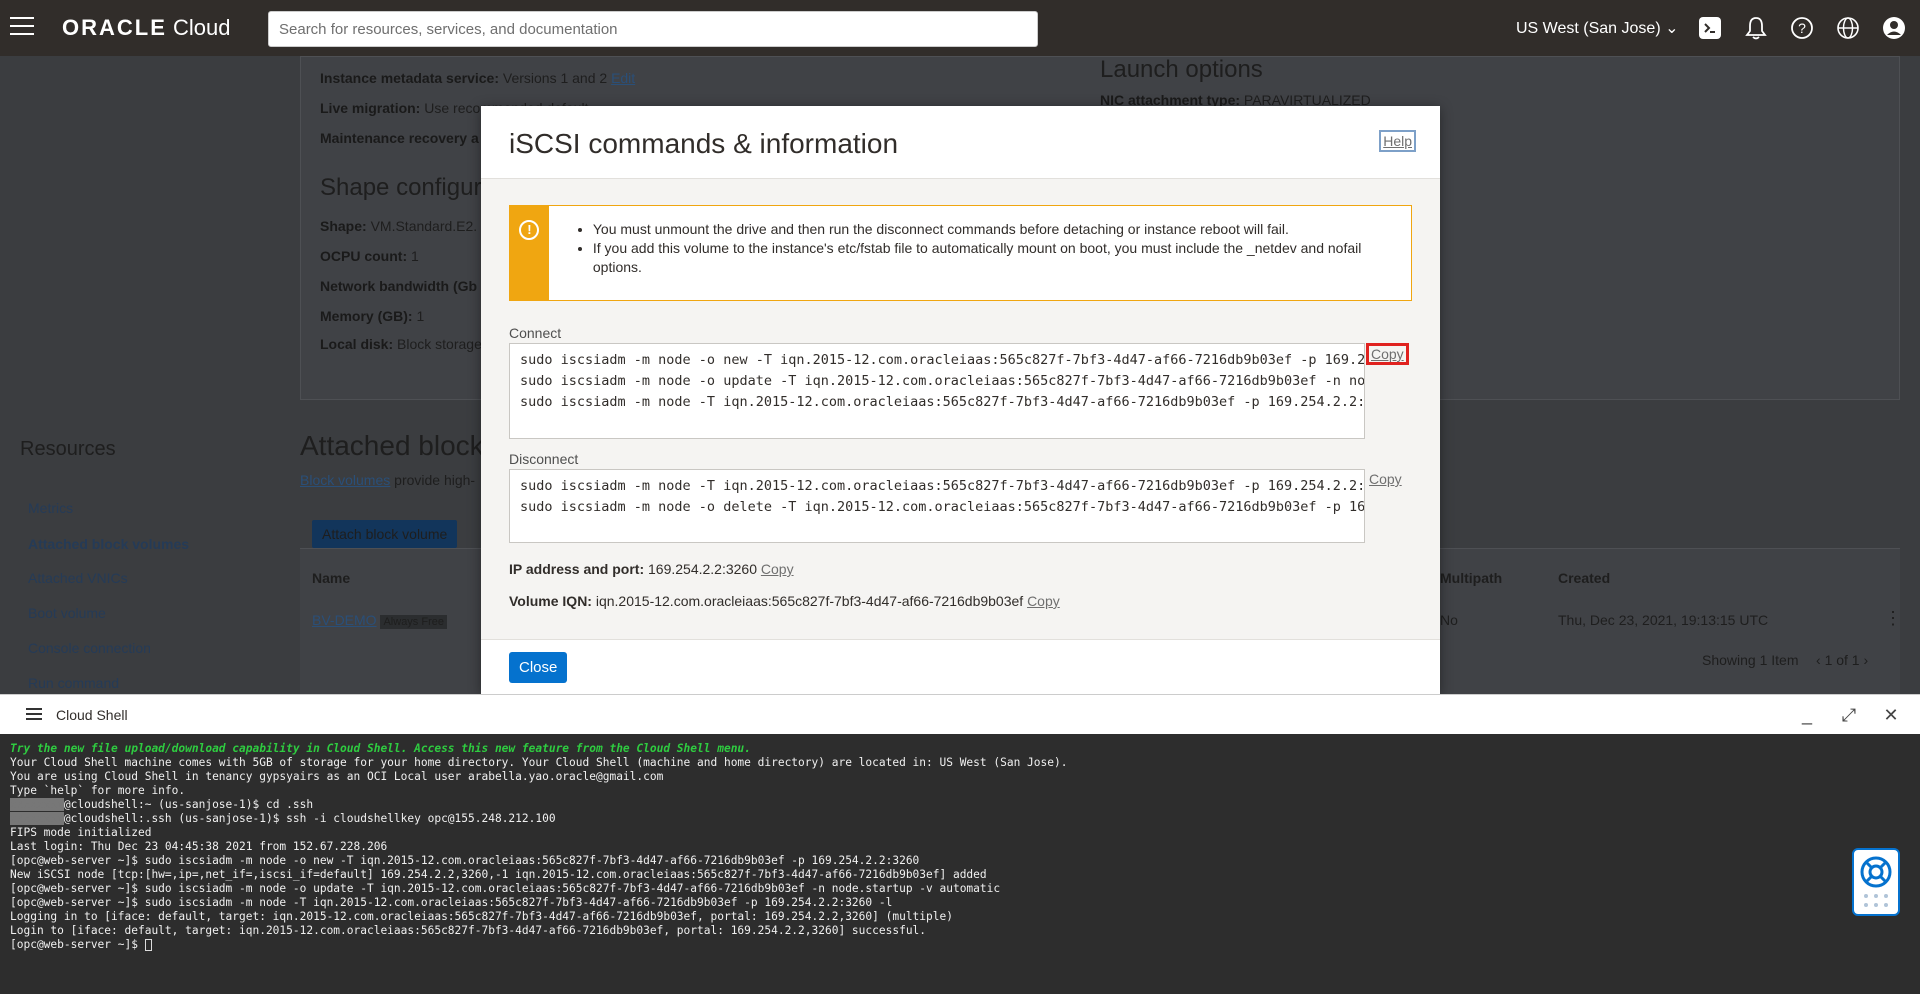 Image resolution: width=1920 pixels, height=994 pixels. I want to click on close-icon: ✕, so click(1891, 715).